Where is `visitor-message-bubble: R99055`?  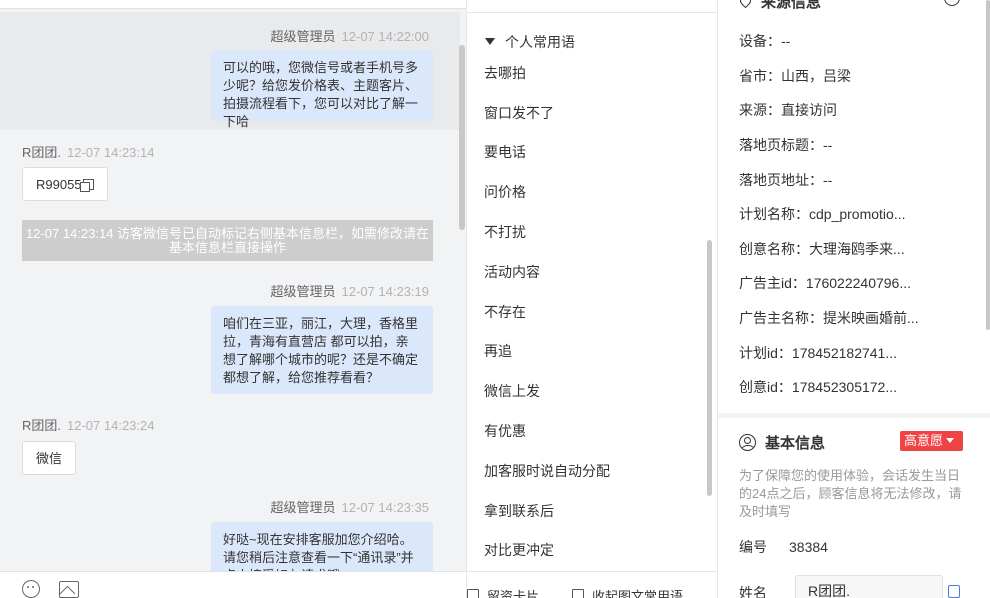
visitor-message-bubble: R99055 is located at coordinates (65, 184).